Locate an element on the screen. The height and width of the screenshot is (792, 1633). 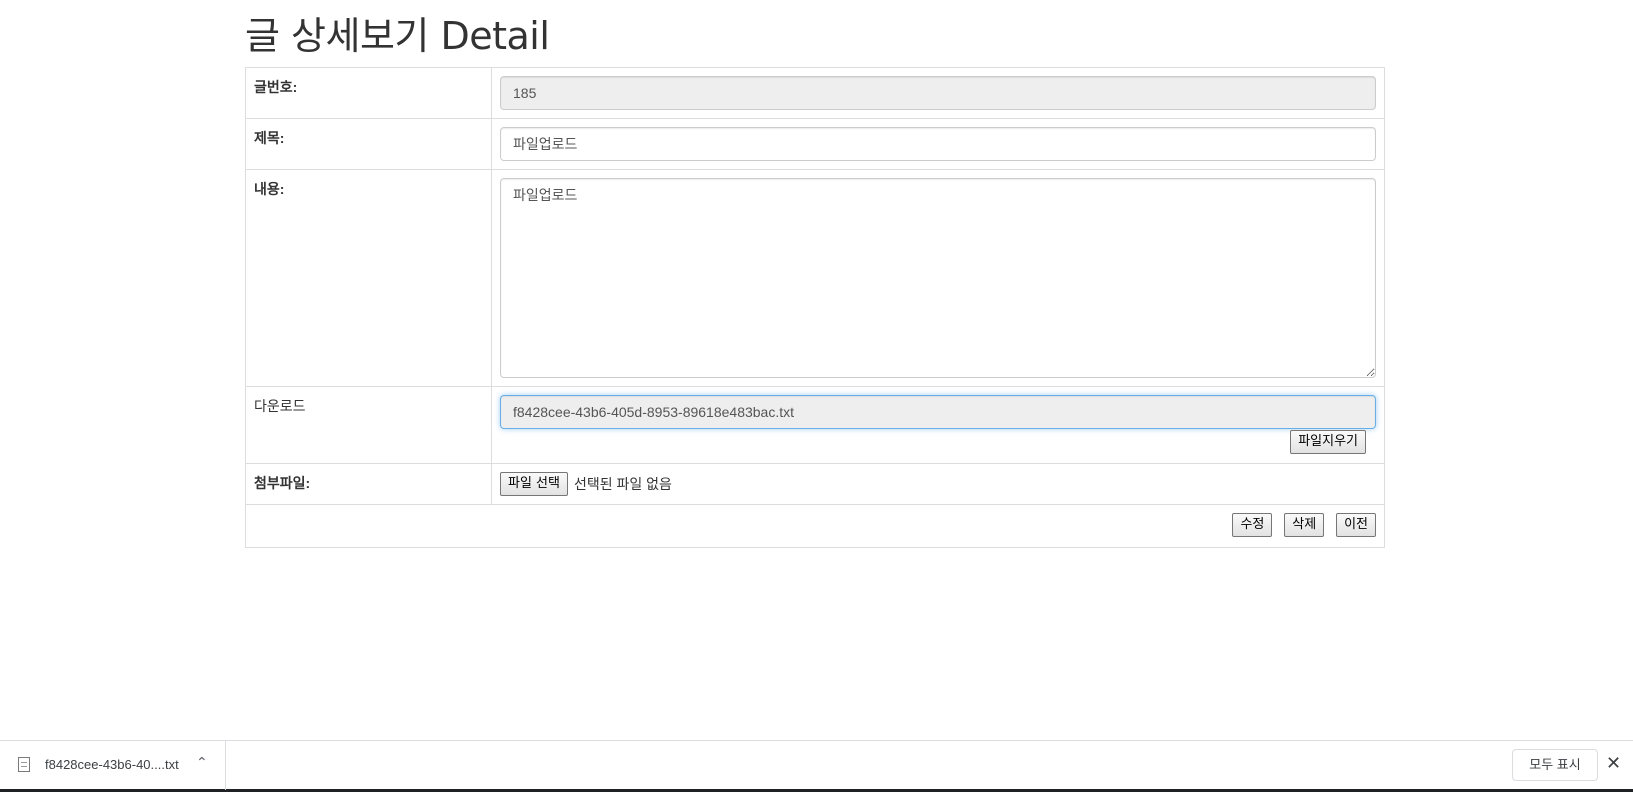
number-field is located at coordinates (938, 93).